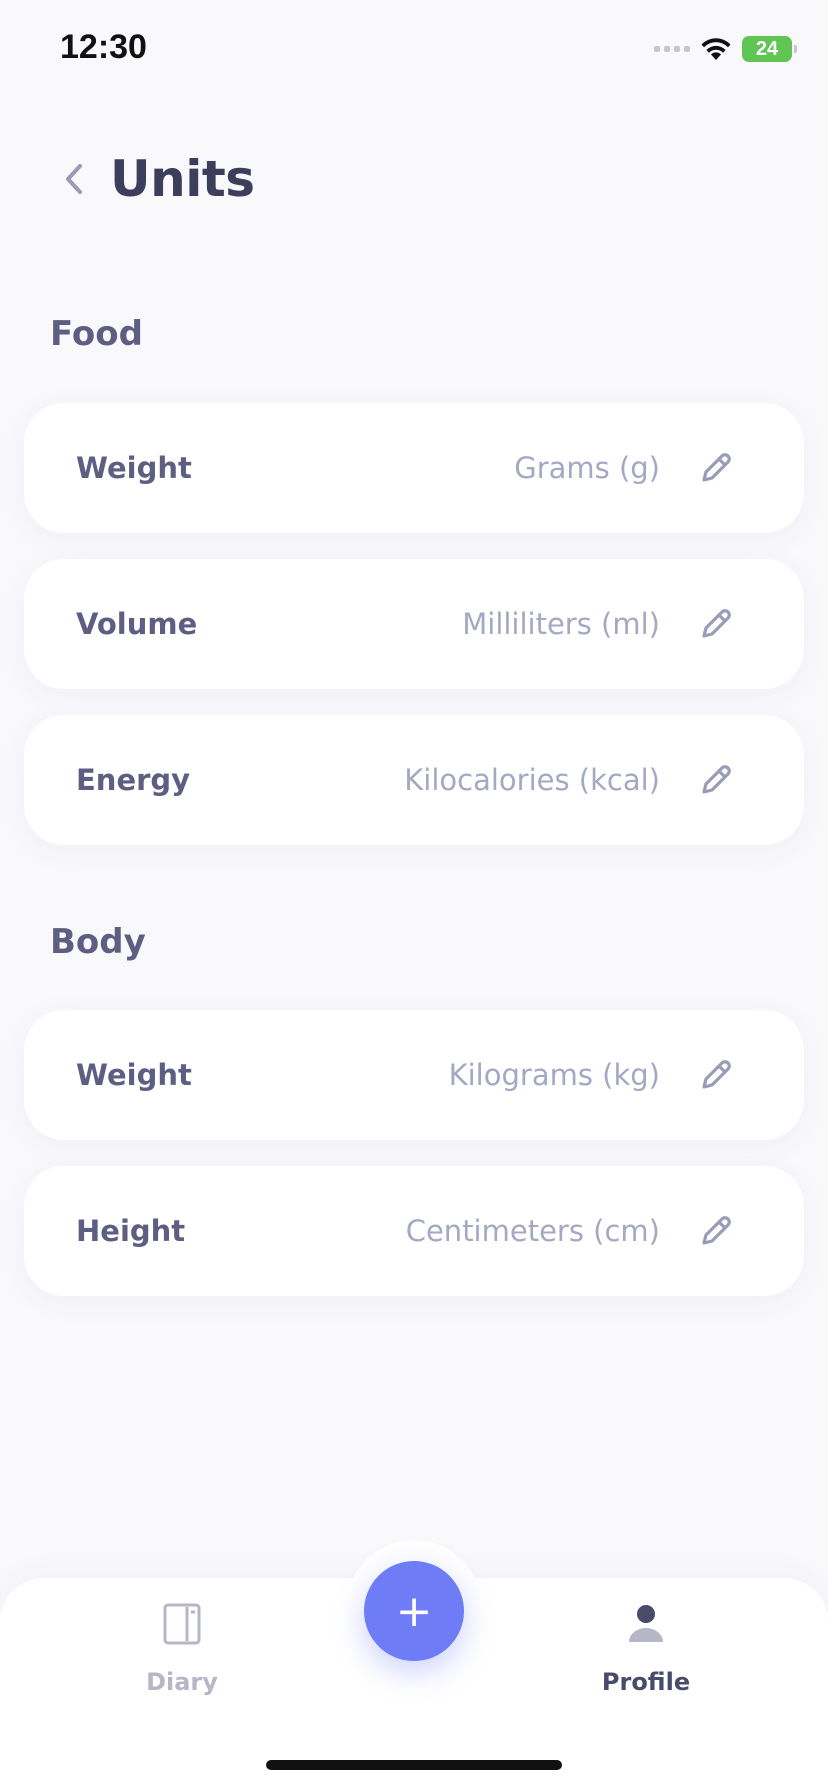 This screenshot has width=828, height=1792. Describe the element at coordinates (587, 468) in the screenshot. I see `unit-row-value: Grams (g)` at that location.